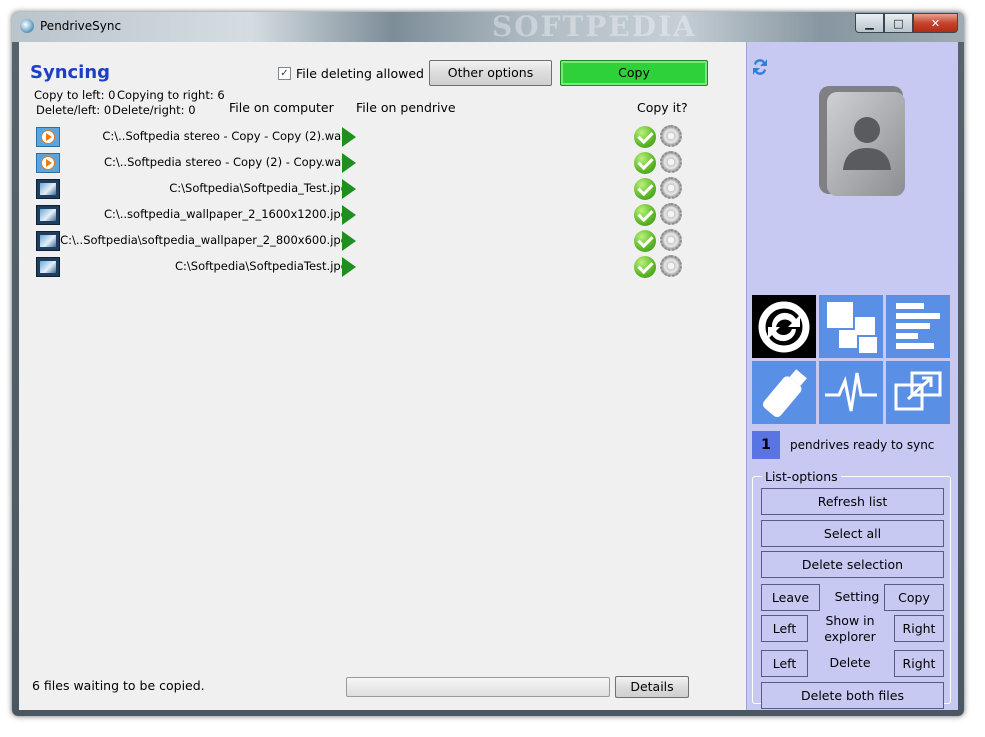 Image resolution: width=985 pixels, height=737 pixels. What do you see at coordinates (360, 73) in the screenshot?
I see `file-deleting-label: File deleting allowed` at bounding box center [360, 73].